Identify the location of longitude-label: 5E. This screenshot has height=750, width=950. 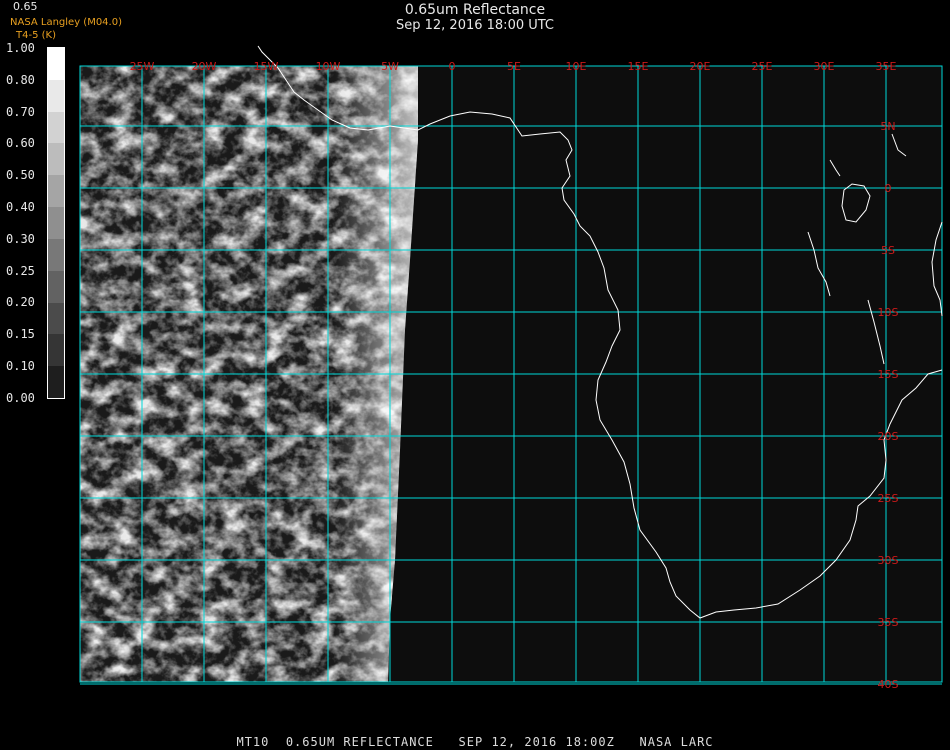
(514, 66).